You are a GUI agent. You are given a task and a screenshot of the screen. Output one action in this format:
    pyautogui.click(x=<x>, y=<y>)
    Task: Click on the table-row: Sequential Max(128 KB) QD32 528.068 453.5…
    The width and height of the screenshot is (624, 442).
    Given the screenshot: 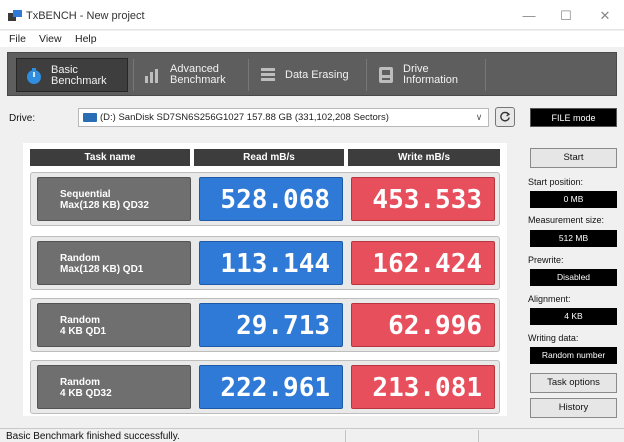 What is the action you would take?
    pyautogui.click(x=265, y=199)
    